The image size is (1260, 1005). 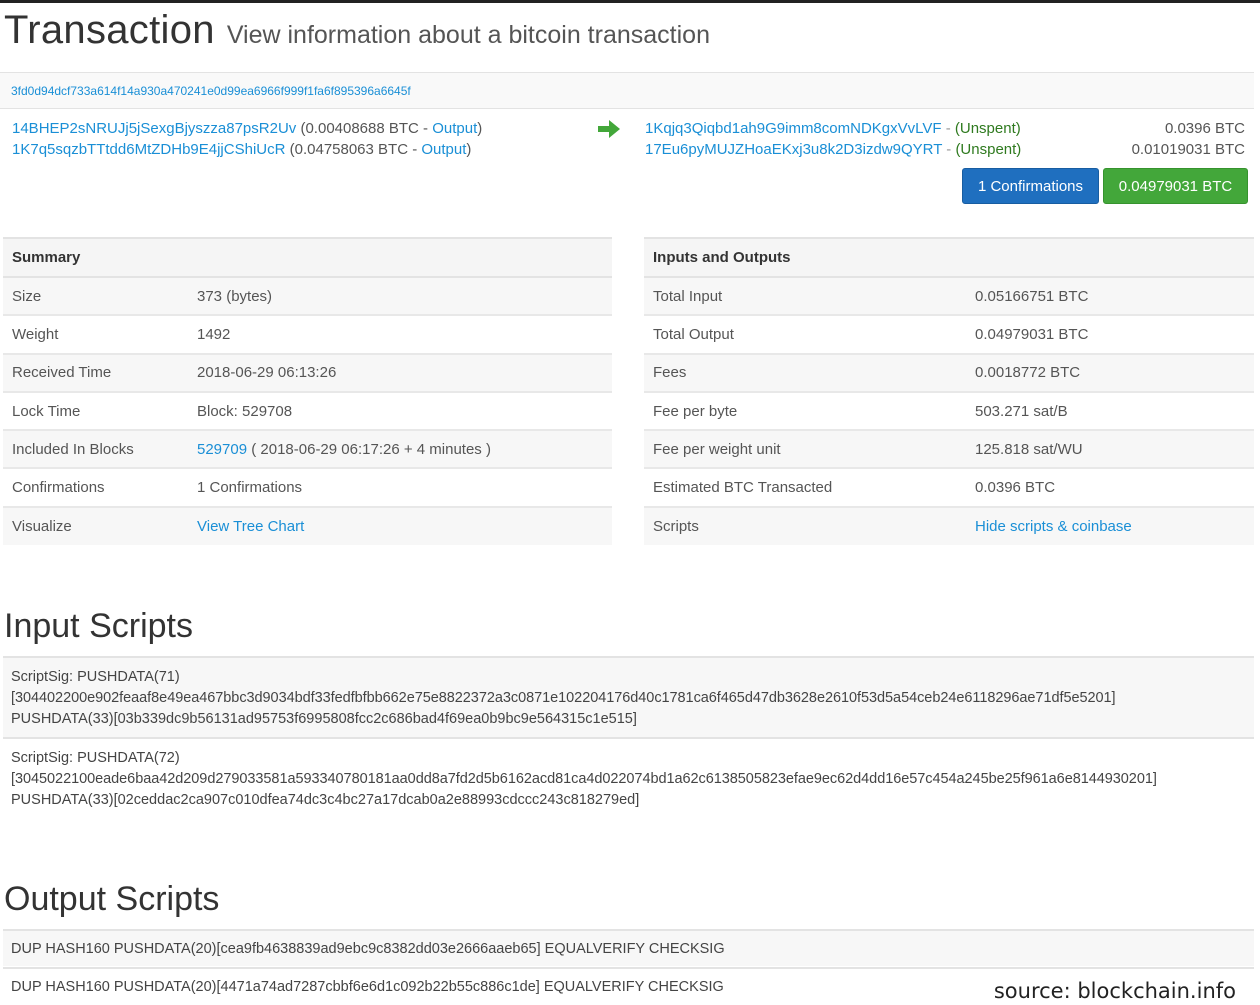 I want to click on table-row: Size 373 (bytes), so click(x=307, y=297).